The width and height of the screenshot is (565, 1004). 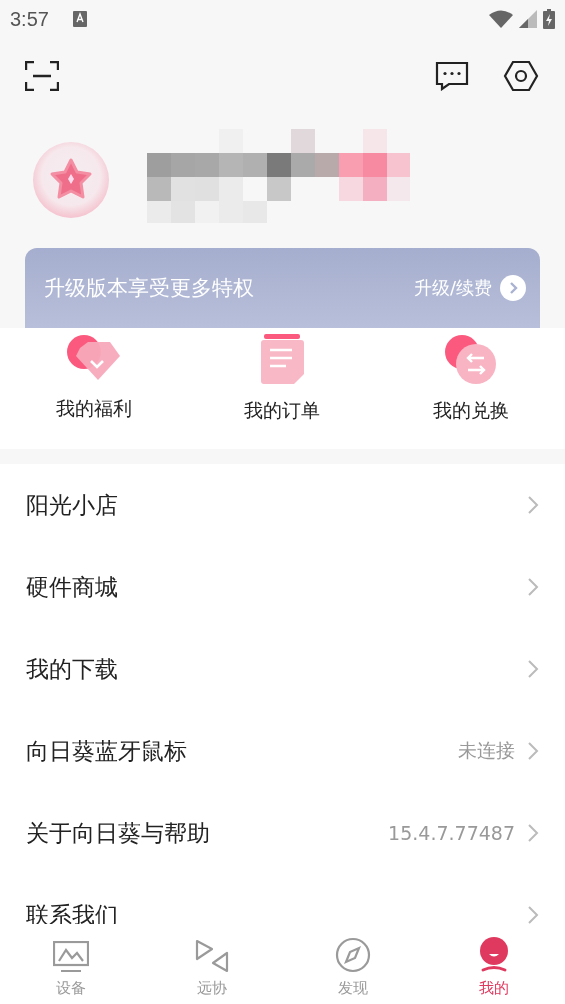 What do you see at coordinates (521, 76) in the screenshot?
I see `settings-icon` at bounding box center [521, 76].